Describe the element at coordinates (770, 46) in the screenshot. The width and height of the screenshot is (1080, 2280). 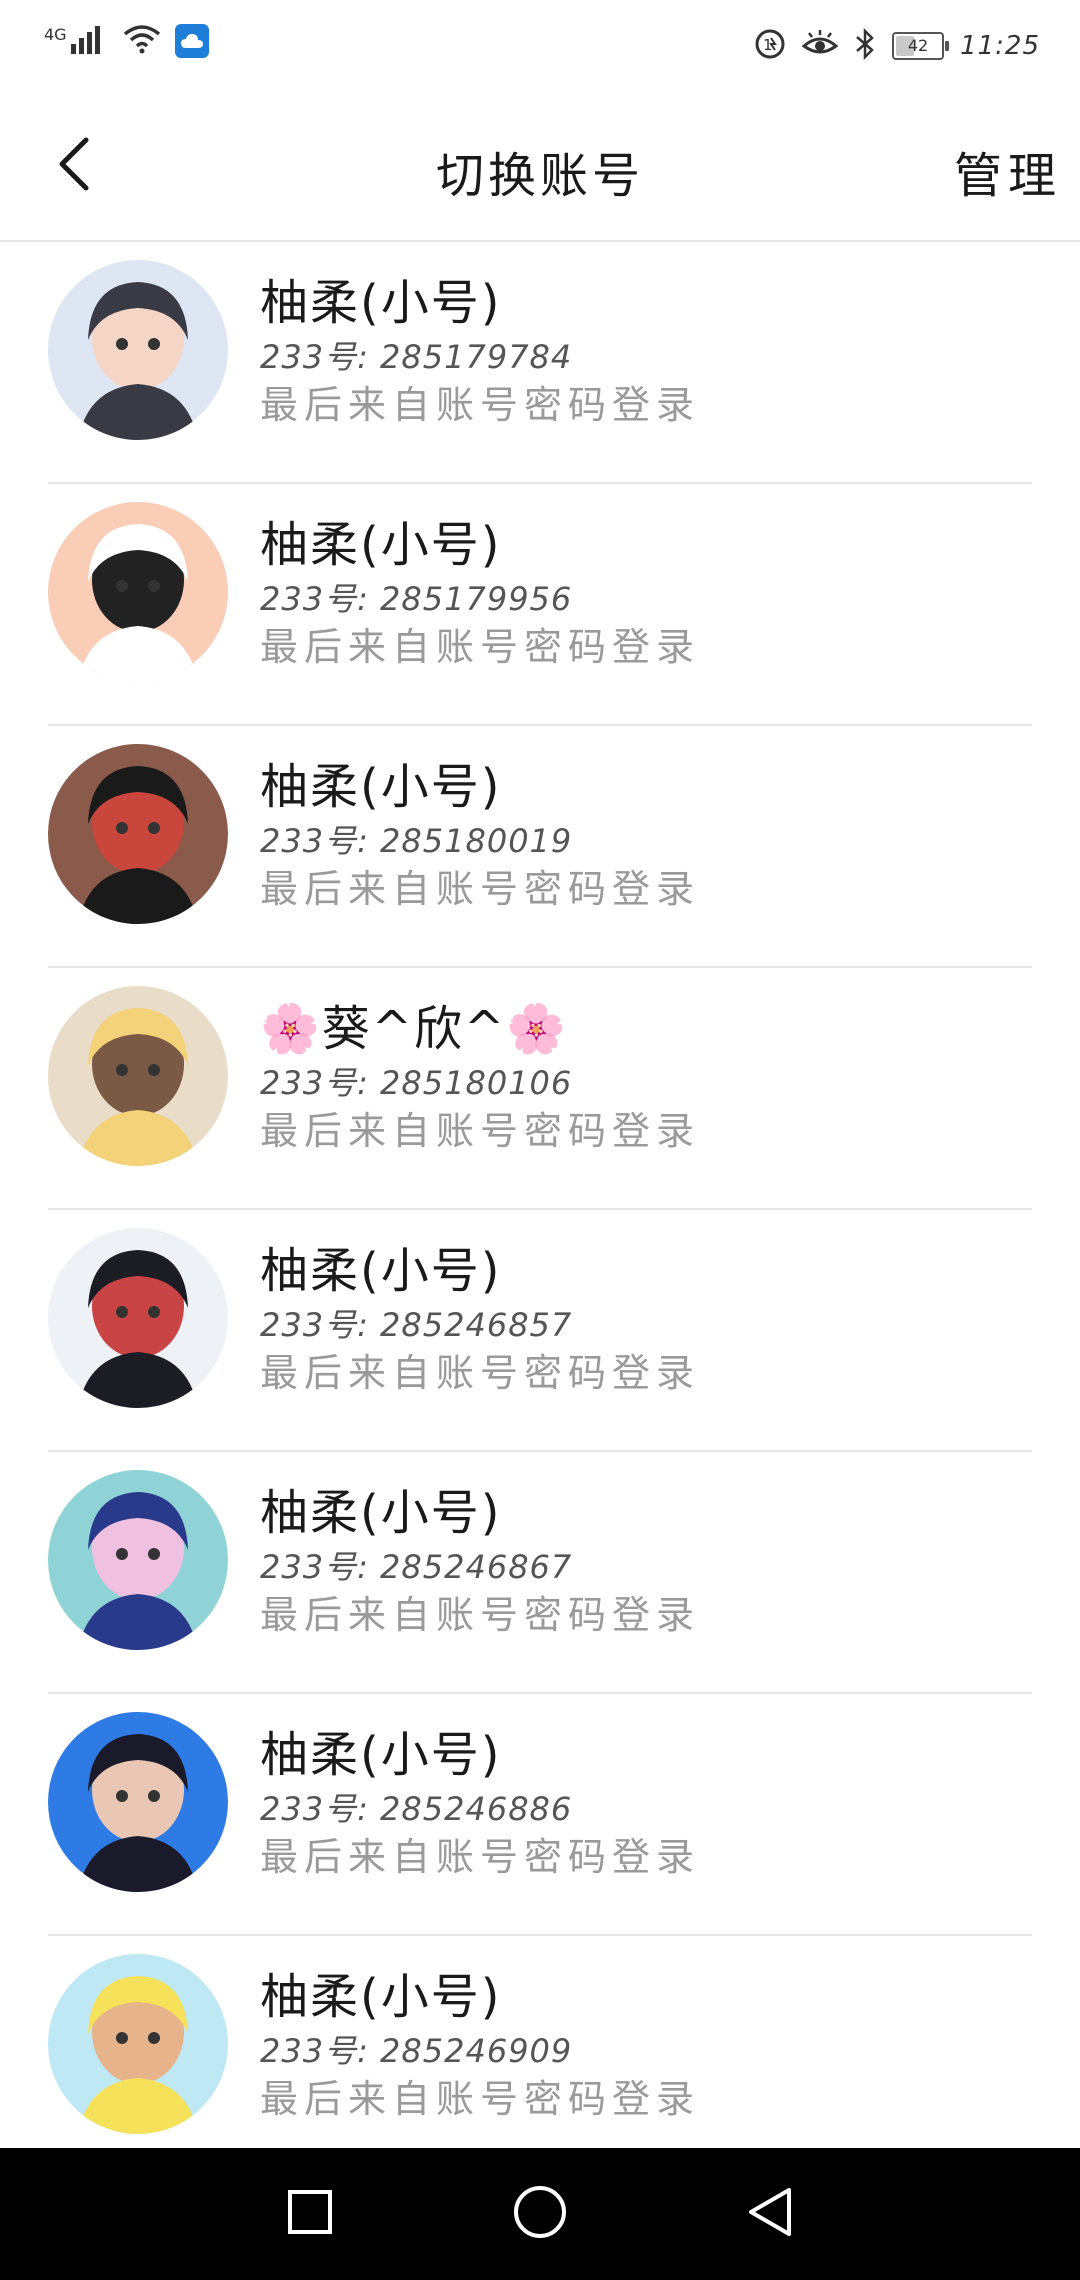
I see `data-saver-icon: 1` at that location.